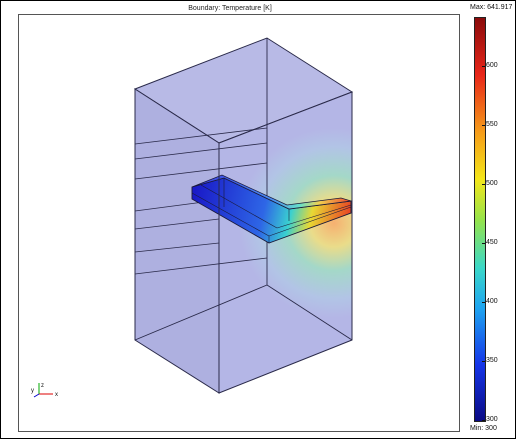 The height and width of the screenshot is (439, 516). What do you see at coordinates (42, 386) in the screenshot?
I see `axis-z-label: z` at bounding box center [42, 386].